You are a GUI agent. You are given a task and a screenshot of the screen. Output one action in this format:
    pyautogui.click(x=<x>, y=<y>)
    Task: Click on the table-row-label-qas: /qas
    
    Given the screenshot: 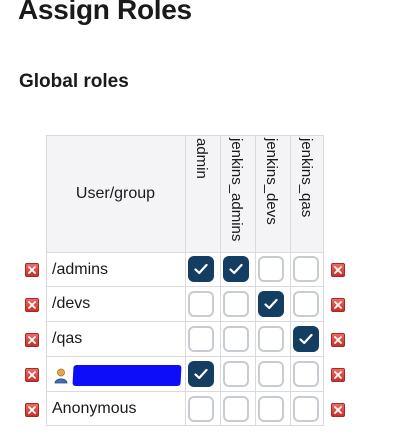 What is the action you would take?
    pyautogui.click(x=67, y=338)
    